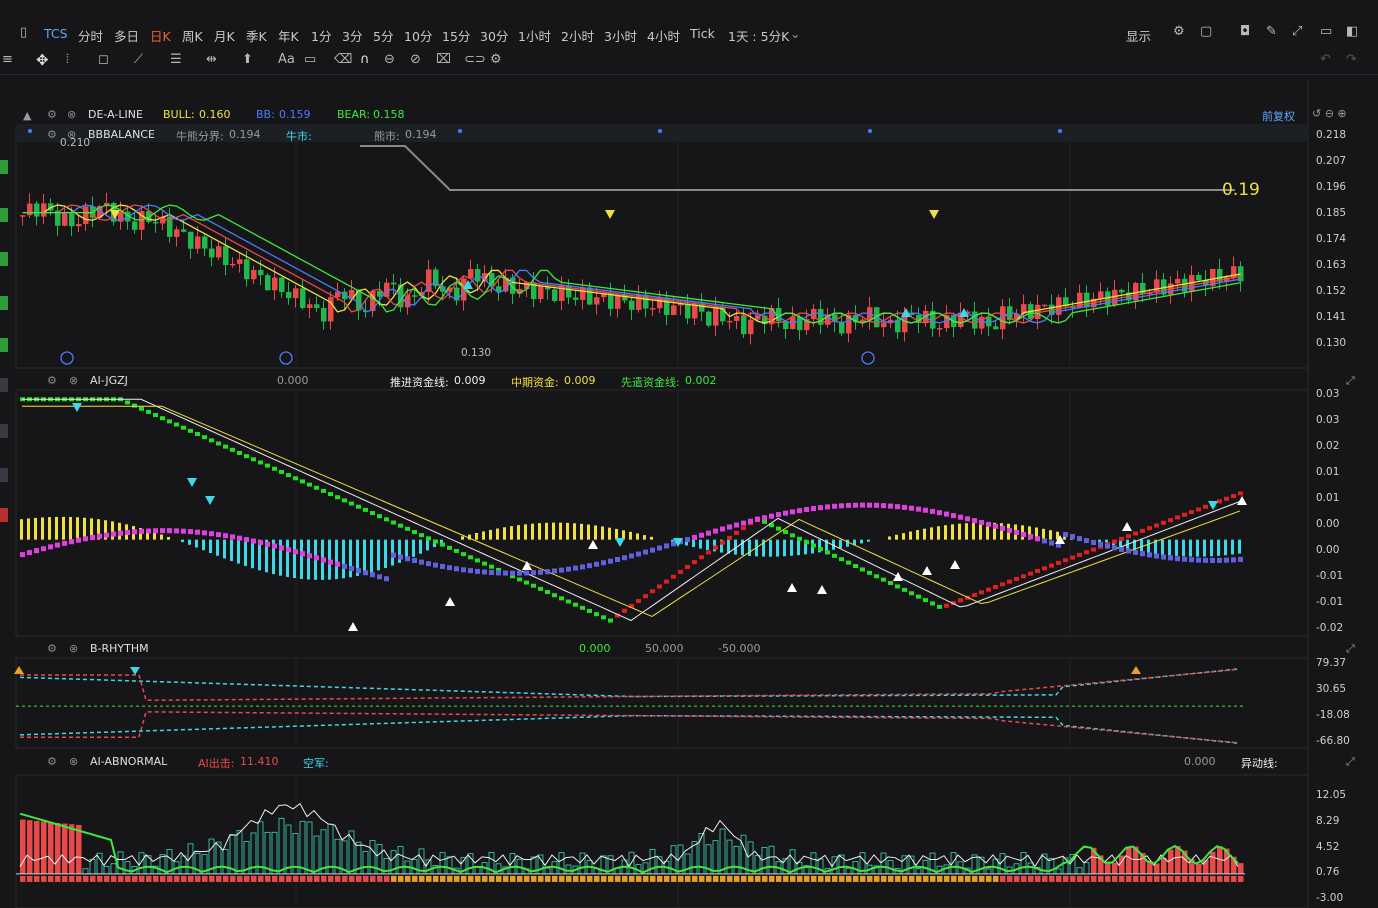 This screenshot has height=908, width=1378. Describe the element at coordinates (664, 648) in the screenshot. I see `rhythm-v2: 50.000` at that location.